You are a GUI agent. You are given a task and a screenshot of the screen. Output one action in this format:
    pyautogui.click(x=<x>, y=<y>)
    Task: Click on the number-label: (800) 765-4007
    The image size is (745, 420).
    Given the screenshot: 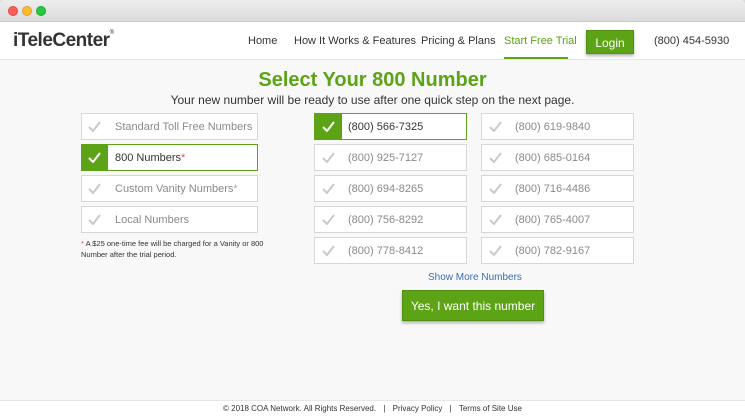 What is the action you would take?
    pyautogui.click(x=553, y=220)
    